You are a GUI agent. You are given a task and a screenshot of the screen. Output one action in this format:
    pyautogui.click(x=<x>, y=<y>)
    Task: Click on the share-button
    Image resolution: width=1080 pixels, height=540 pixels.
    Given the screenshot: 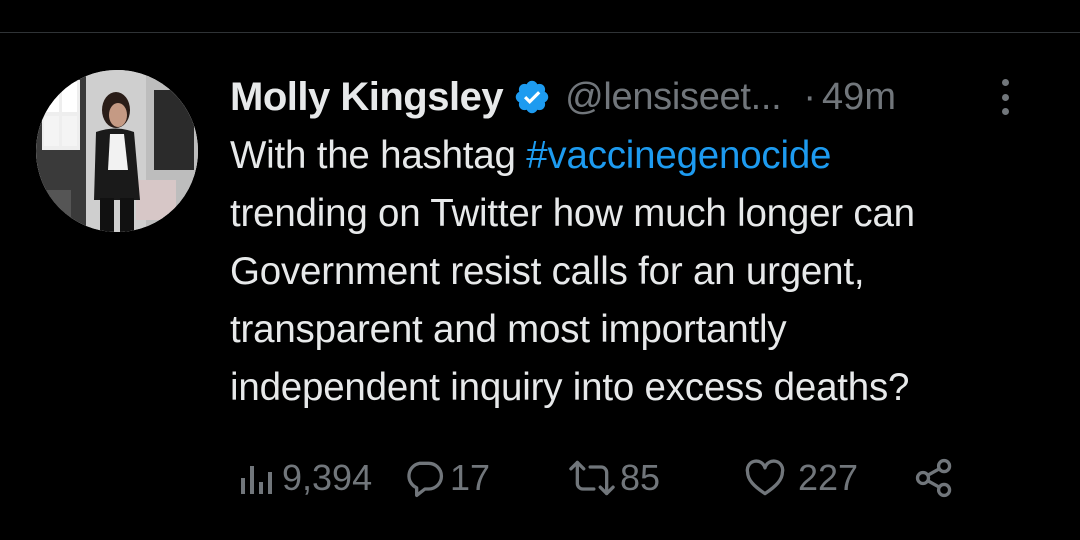 What is the action you would take?
    pyautogui.click(x=934, y=478)
    